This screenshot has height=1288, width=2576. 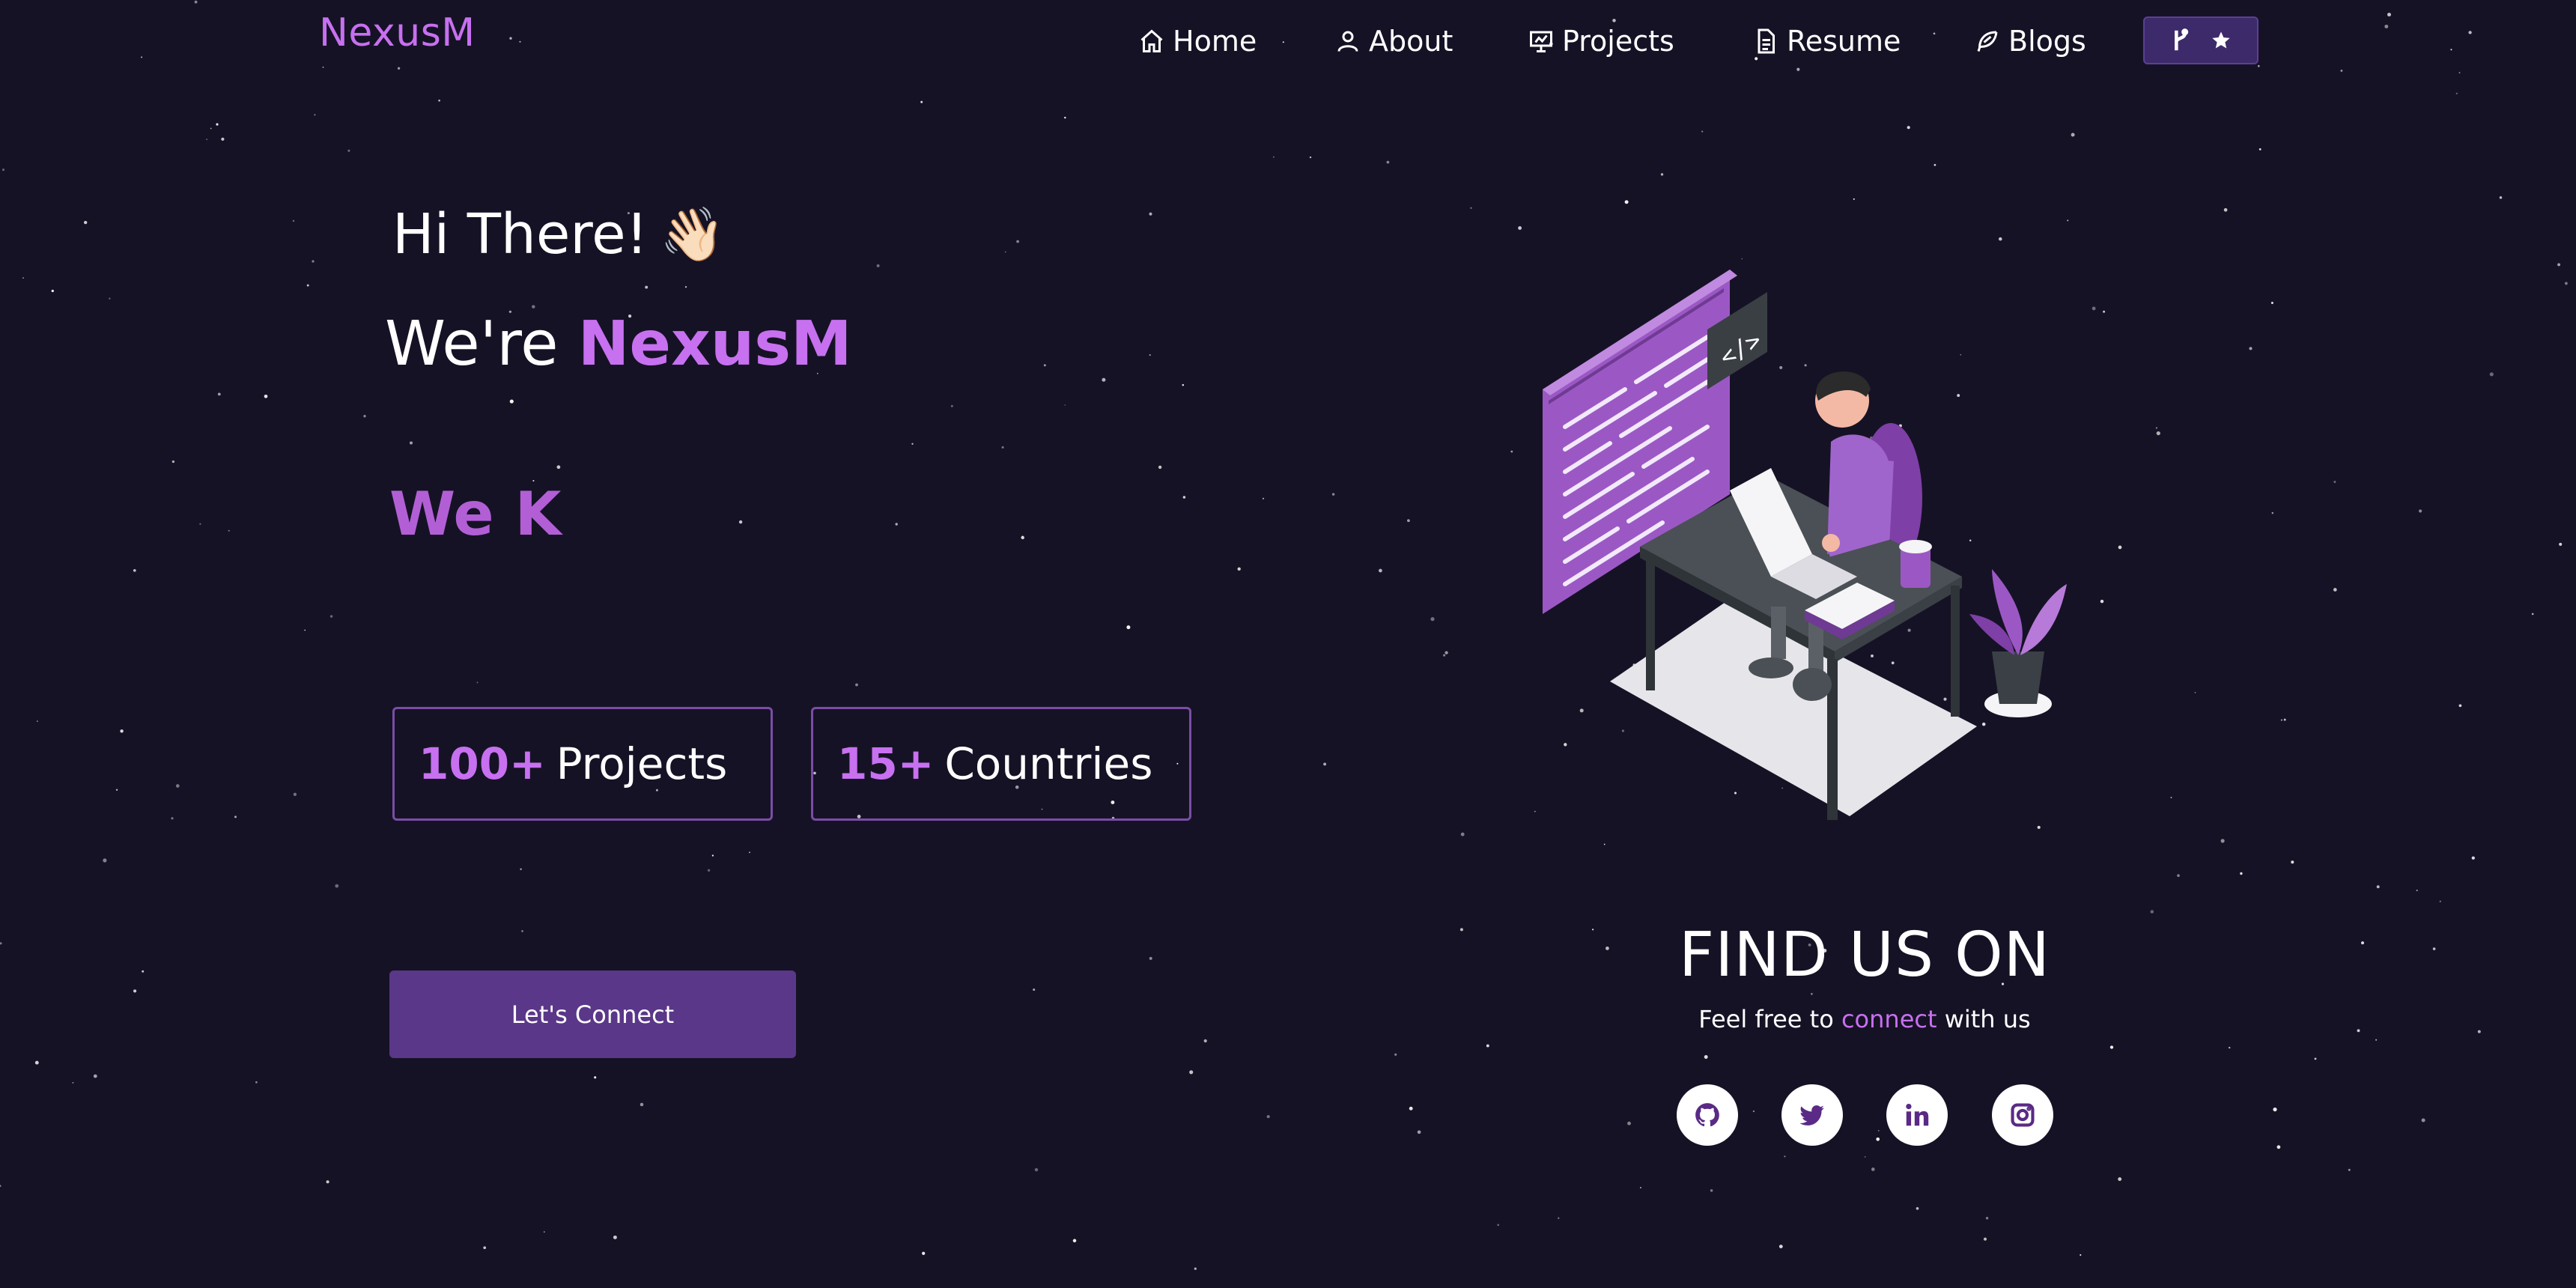 What do you see at coordinates (2022, 1115) in the screenshot?
I see `instagram-link` at bounding box center [2022, 1115].